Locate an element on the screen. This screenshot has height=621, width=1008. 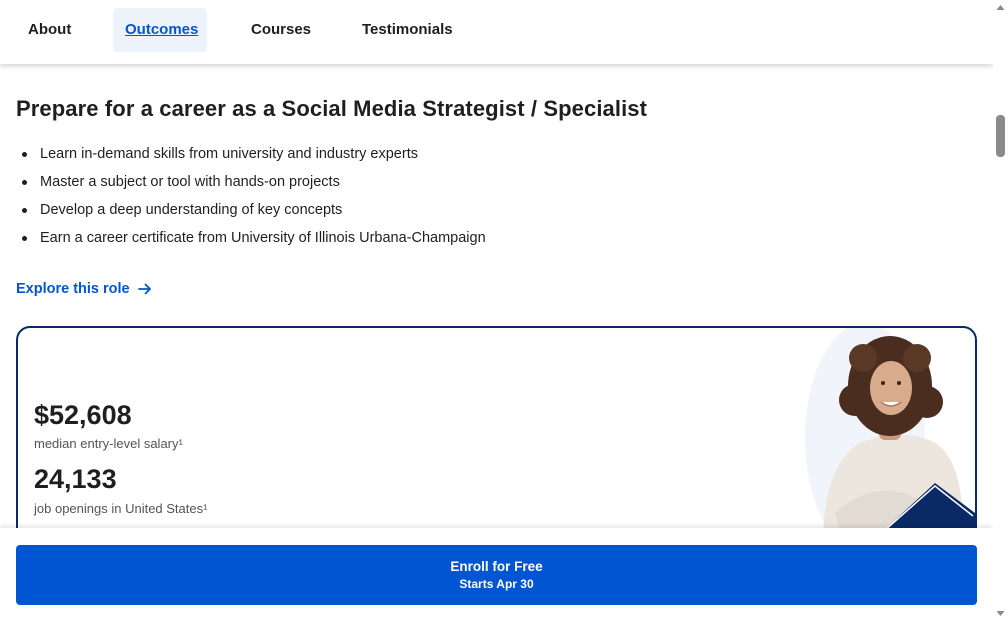
job-openings-value: 24,133 is located at coordinates (75, 479).